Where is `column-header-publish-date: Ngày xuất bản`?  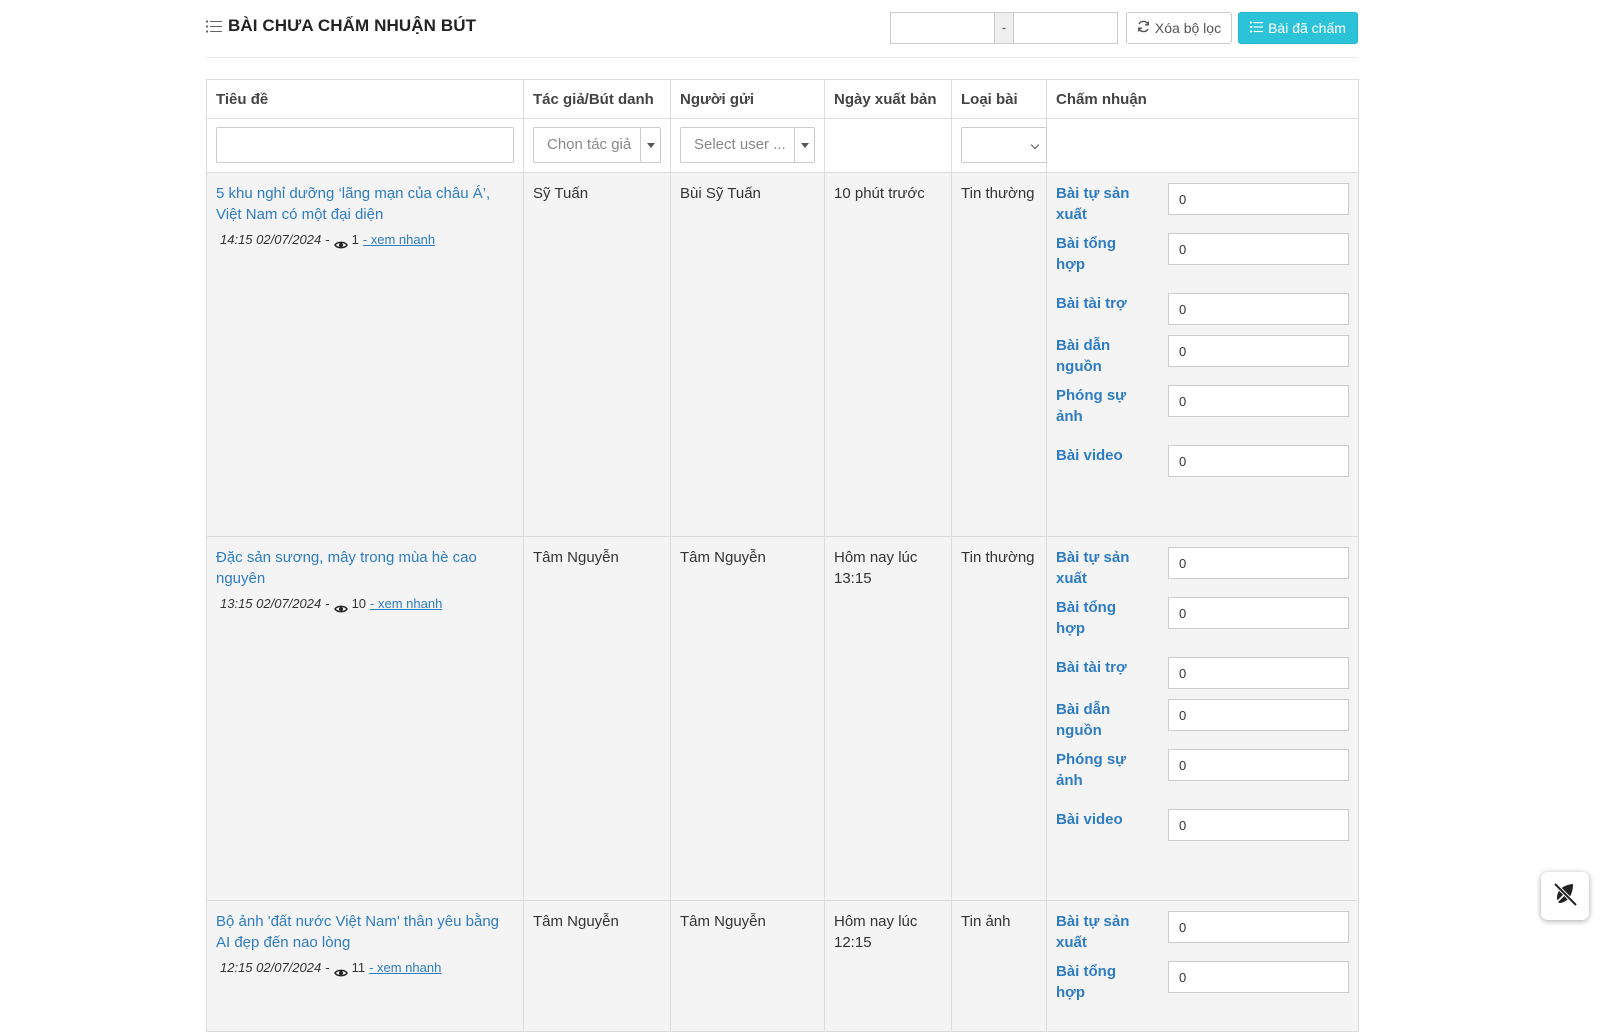
column-header-publish-date: Ngày xuất bản is located at coordinates (888, 99).